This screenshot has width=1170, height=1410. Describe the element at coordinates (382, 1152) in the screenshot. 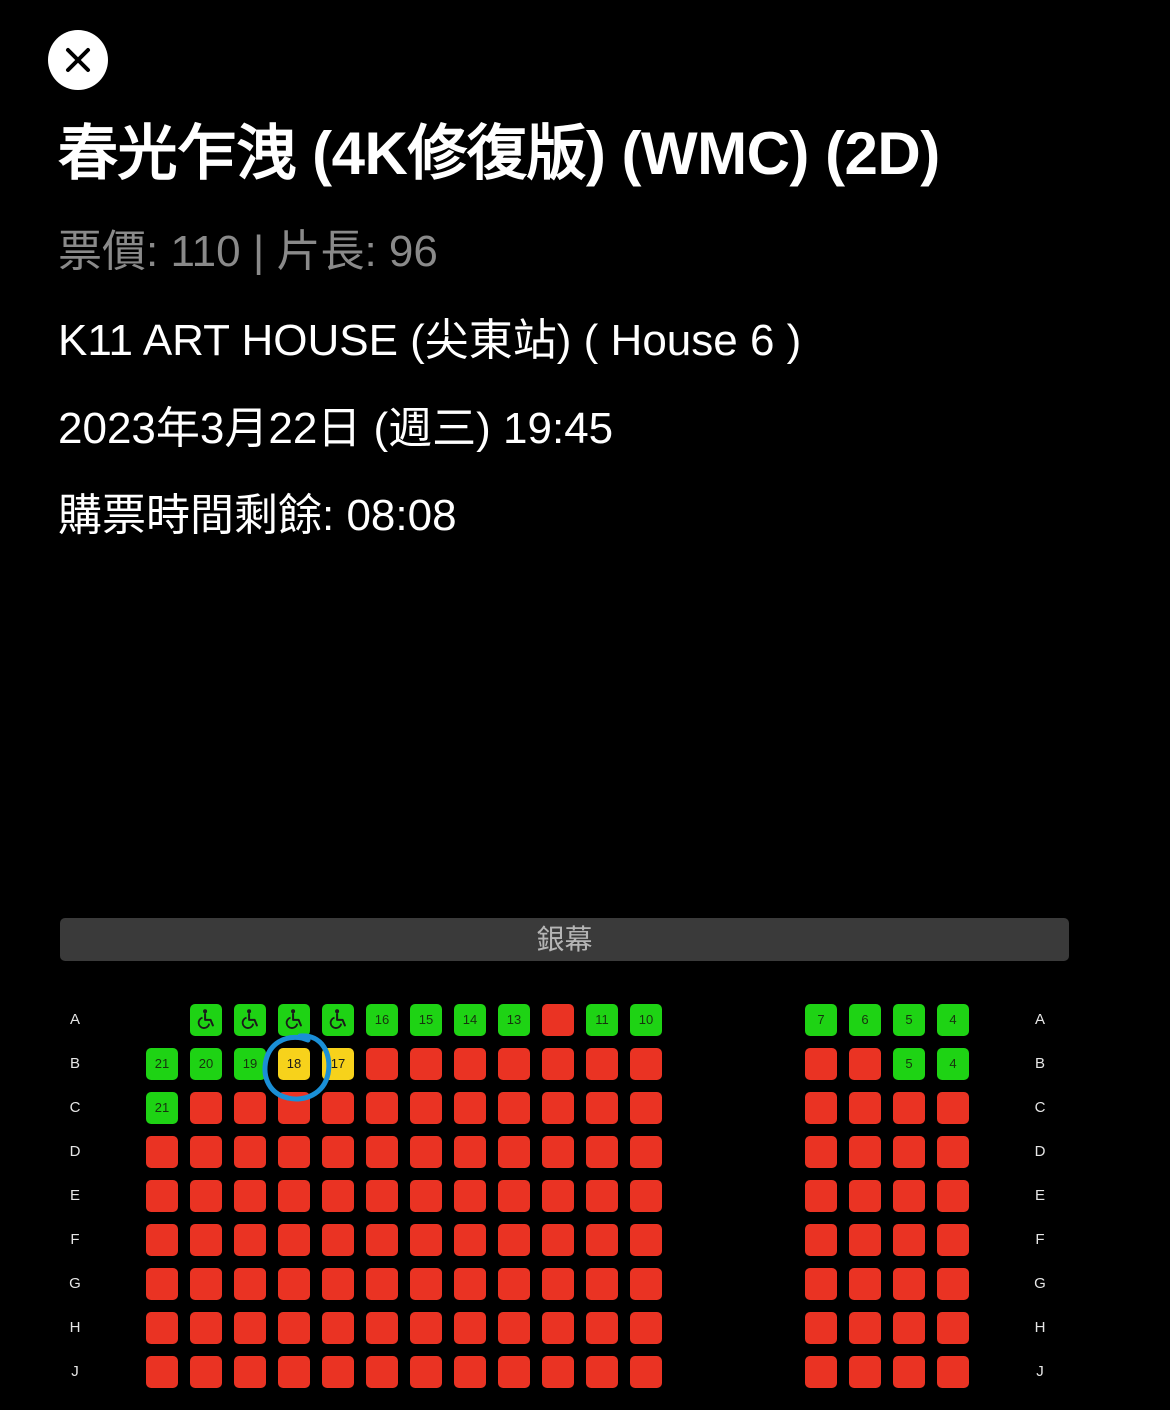

I see `seat-d-6-sold` at that location.